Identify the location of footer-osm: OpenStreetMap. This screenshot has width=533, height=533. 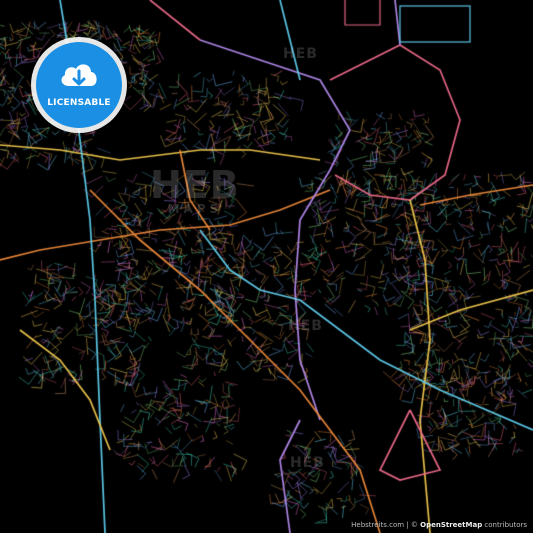
(451, 525).